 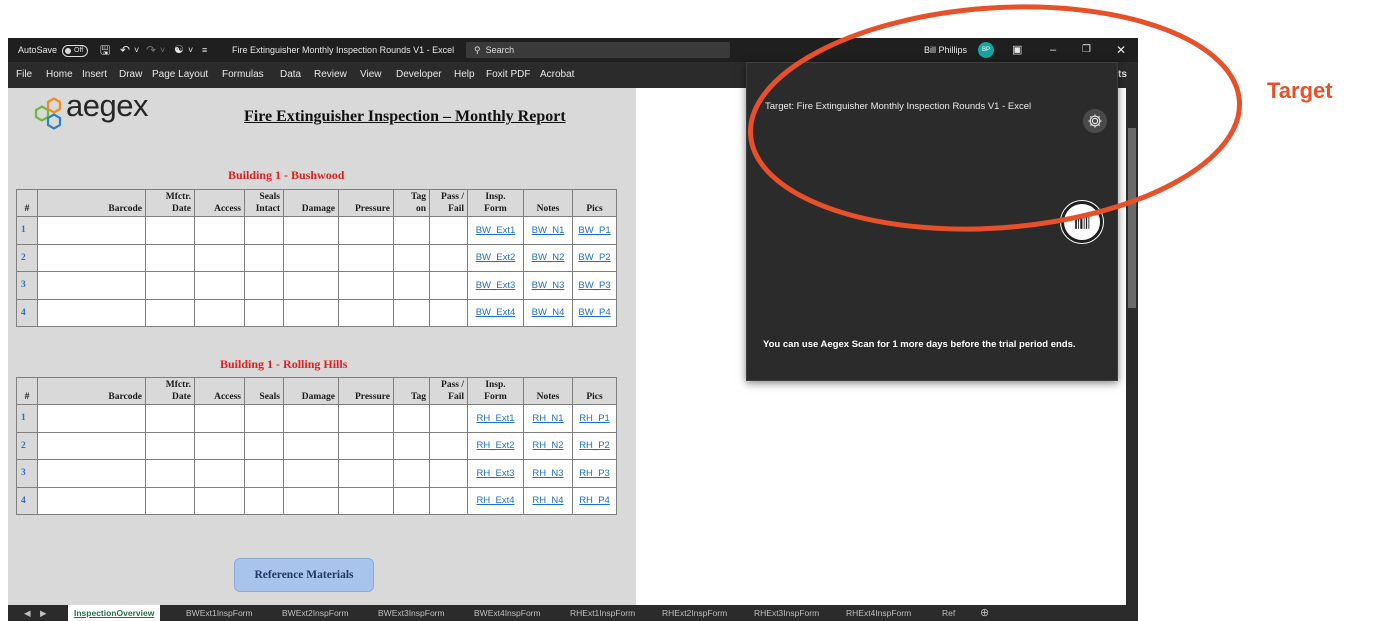 I want to click on notes-link: RH_N4, so click(x=548, y=500).